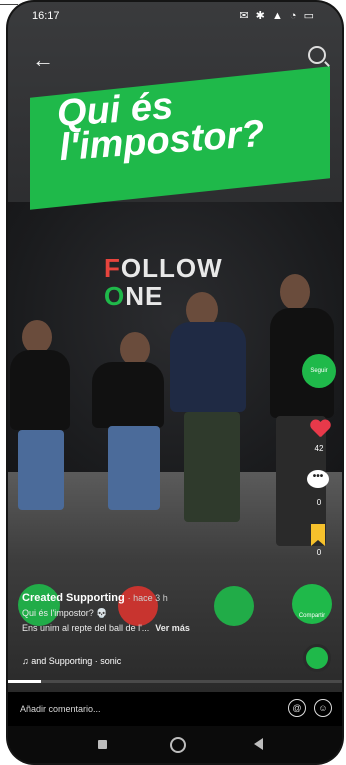  Describe the element at coordinates (277, 16) in the screenshot. I see `status-icons: ✉ ✱ ▲ ◔ ▭` at that location.